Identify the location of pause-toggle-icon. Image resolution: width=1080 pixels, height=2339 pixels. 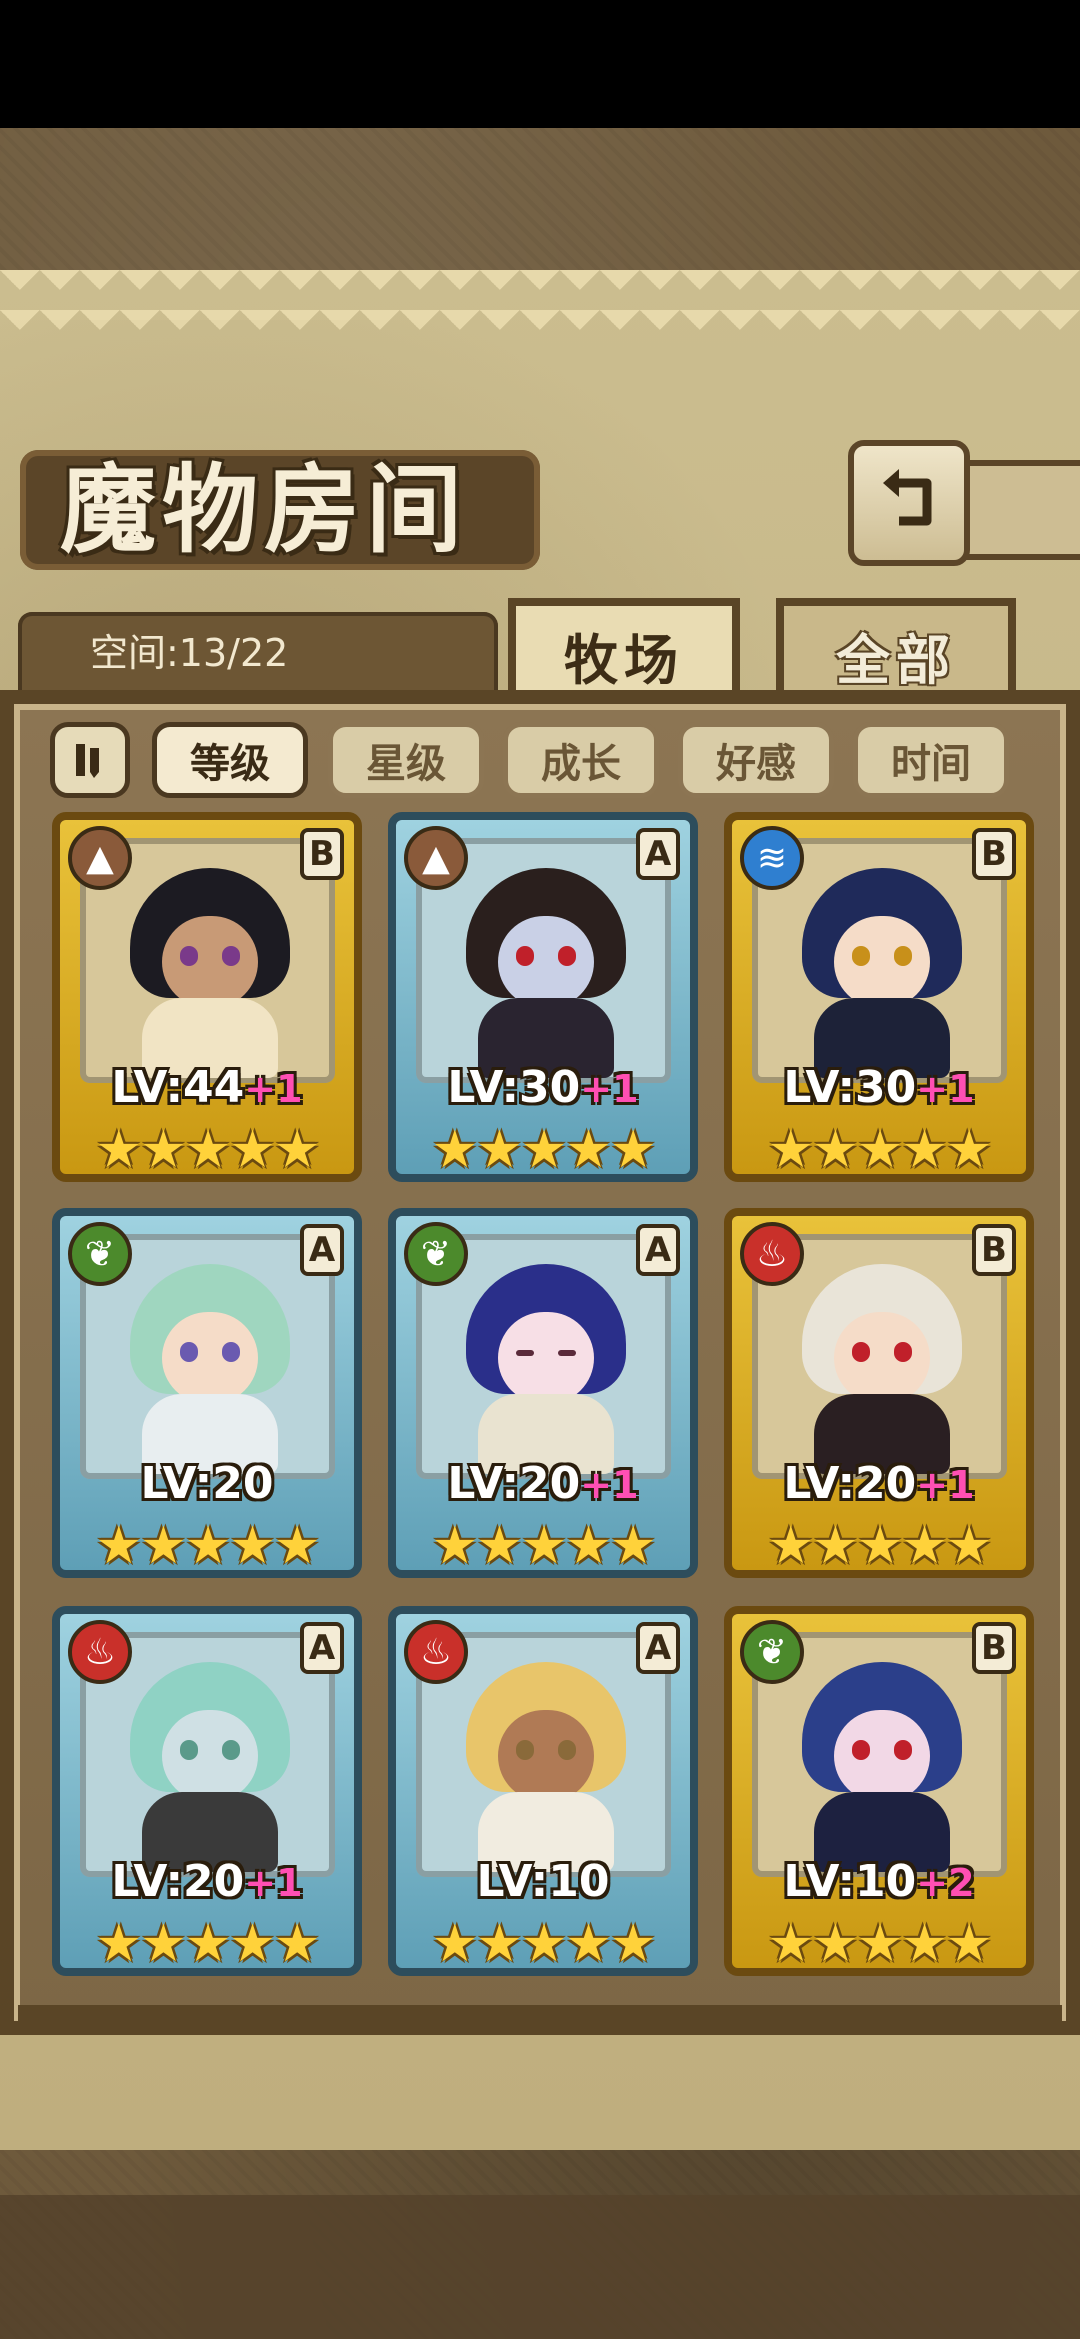
(87, 761).